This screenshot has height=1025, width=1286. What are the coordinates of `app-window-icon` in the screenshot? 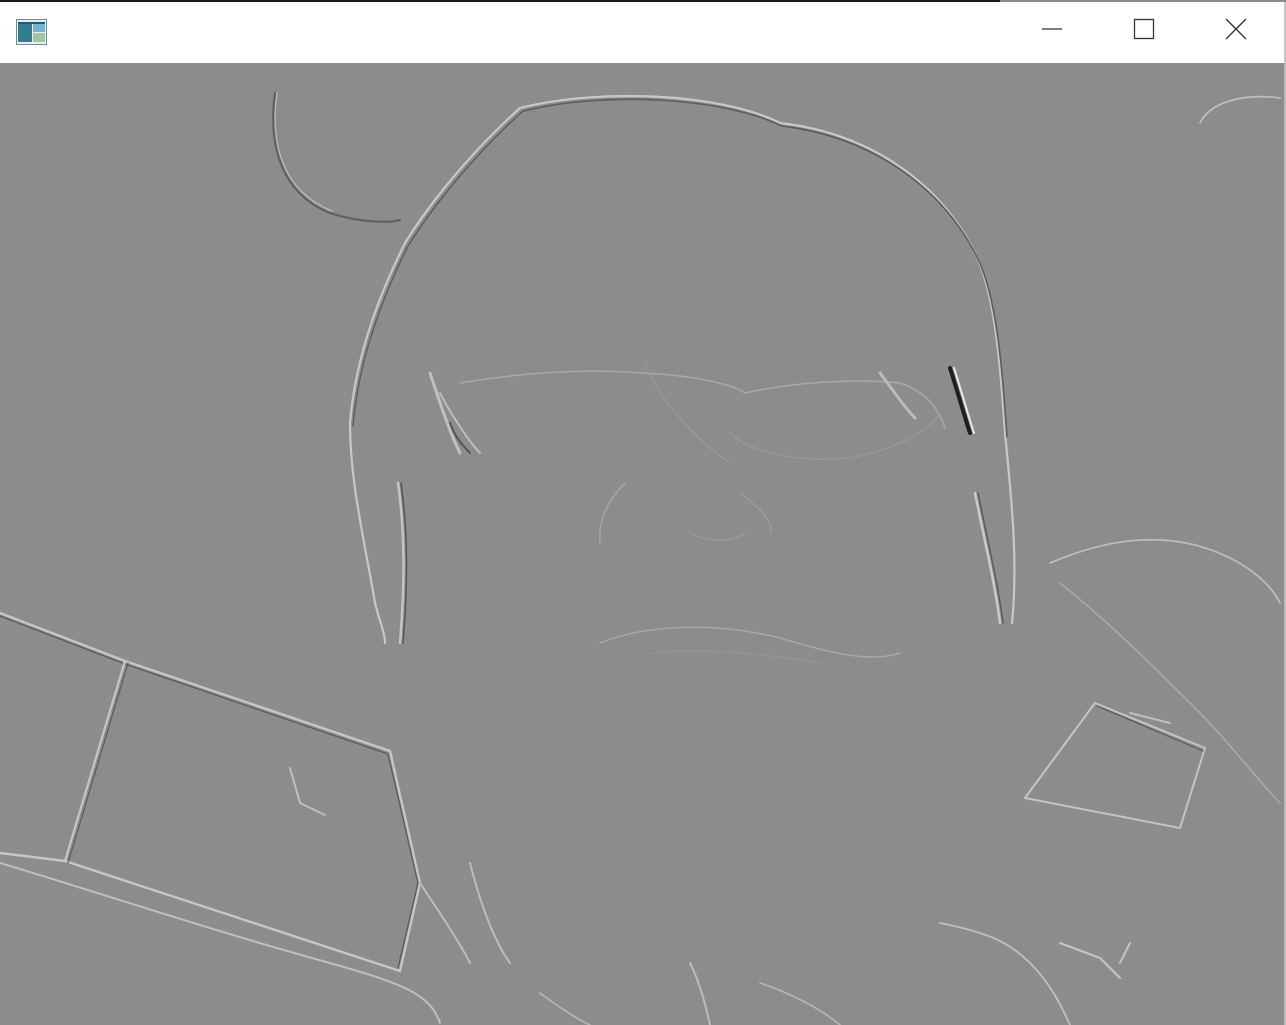 It's located at (31, 32).